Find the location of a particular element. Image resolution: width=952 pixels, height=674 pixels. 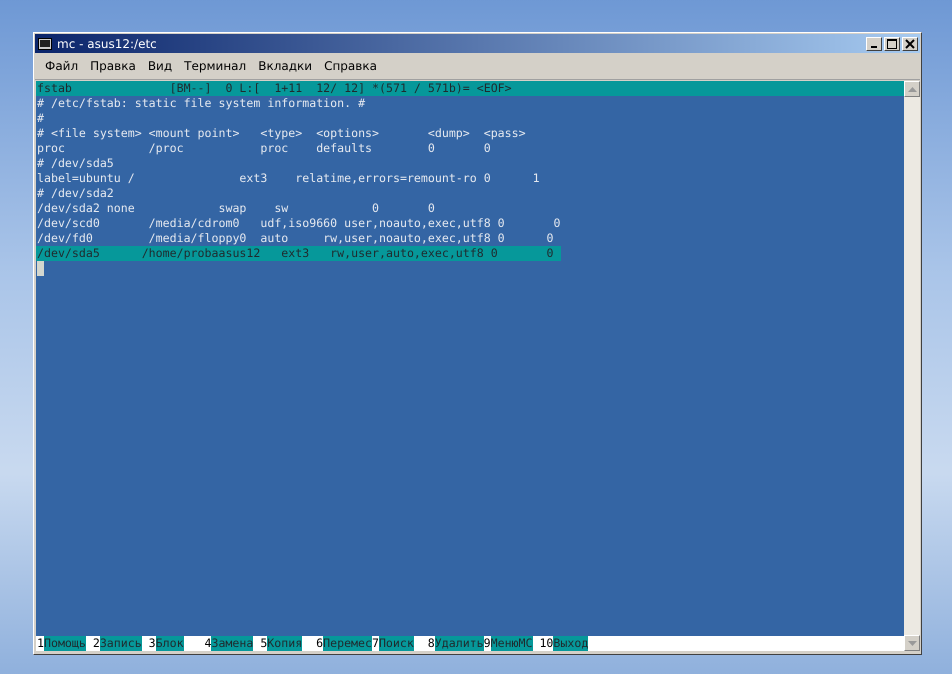

function-key-number: 7 is located at coordinates (375, 643).